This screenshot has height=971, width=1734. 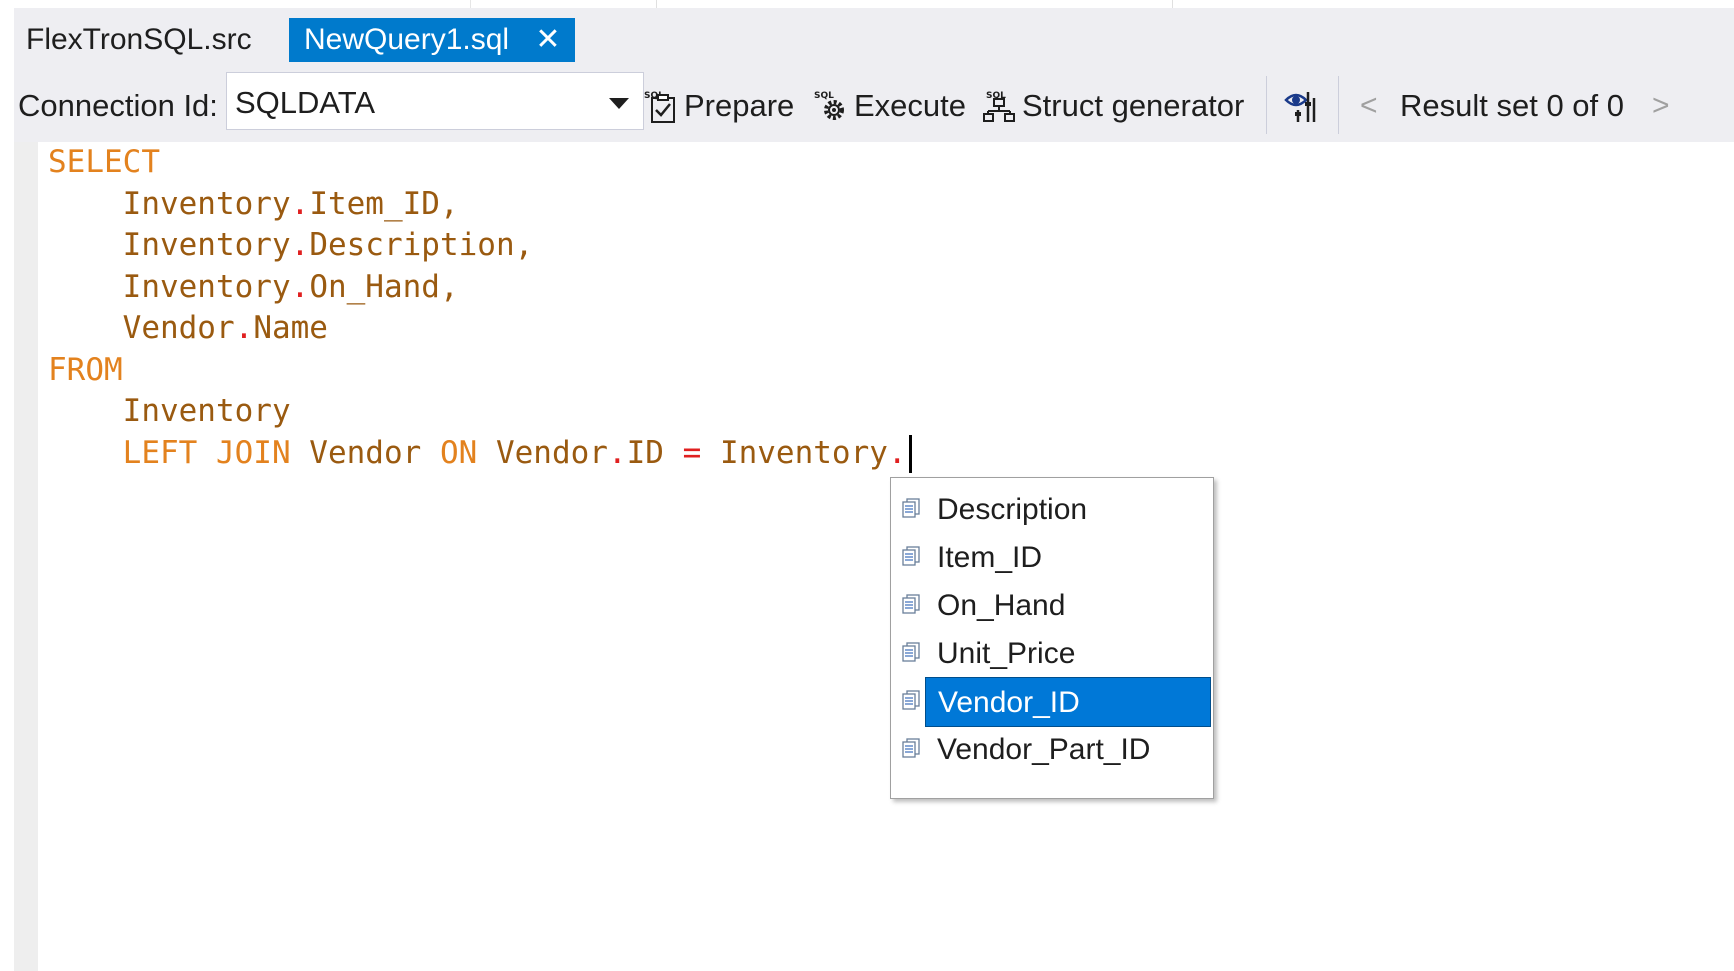 I want to click on tab-flextronsql-src: FlexTronSQL.src, so click(x=139, y=40).